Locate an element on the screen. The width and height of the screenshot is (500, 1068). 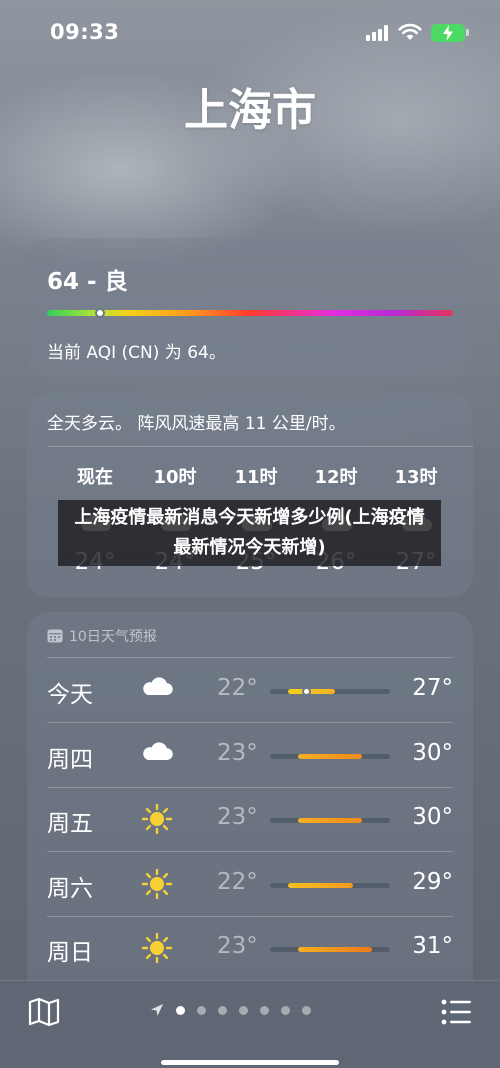
forecast-day: 今天 is located at coordinates (70, 695).